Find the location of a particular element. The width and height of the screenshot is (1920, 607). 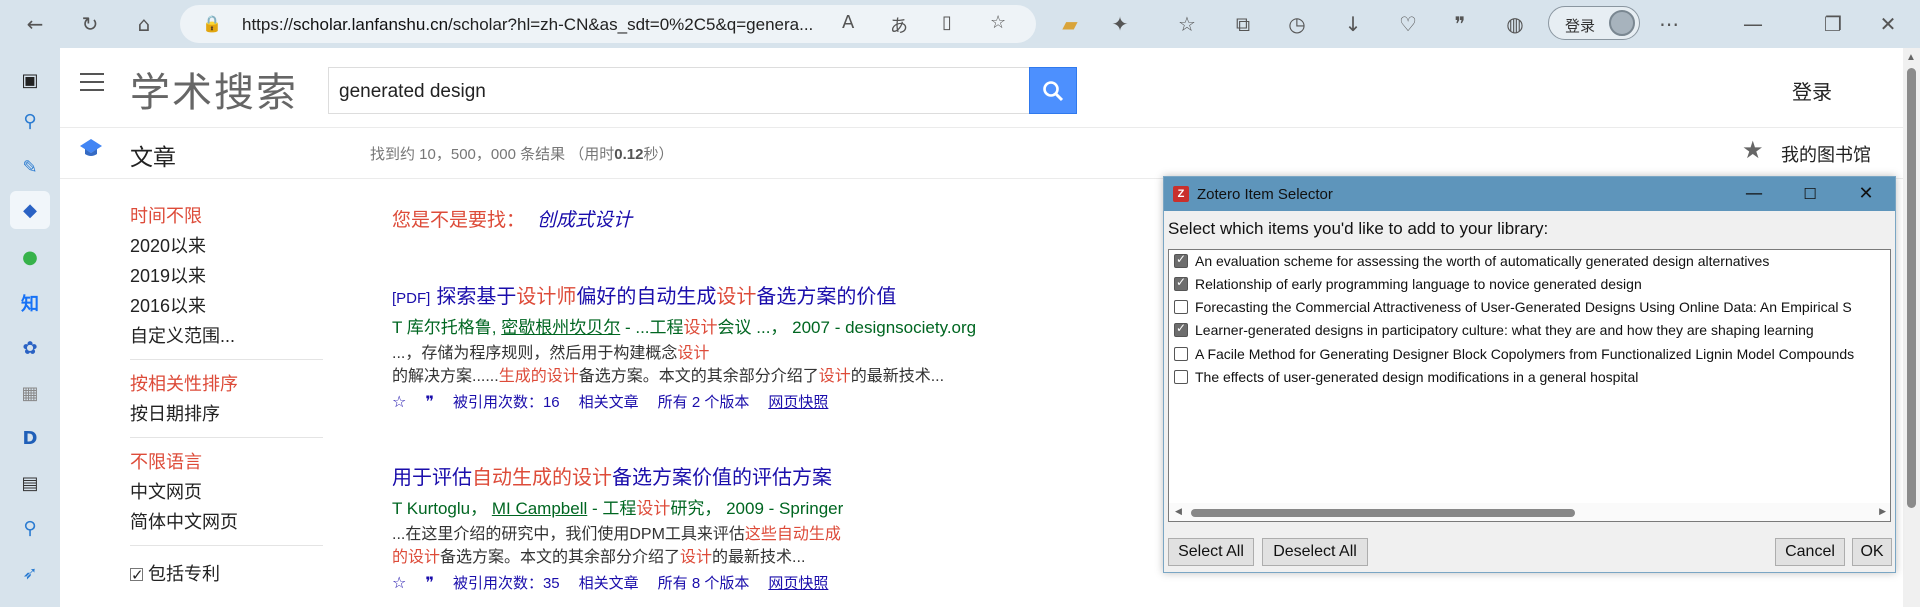

deselect-all-button: Deselect All is located at coordinates (1315, 552).